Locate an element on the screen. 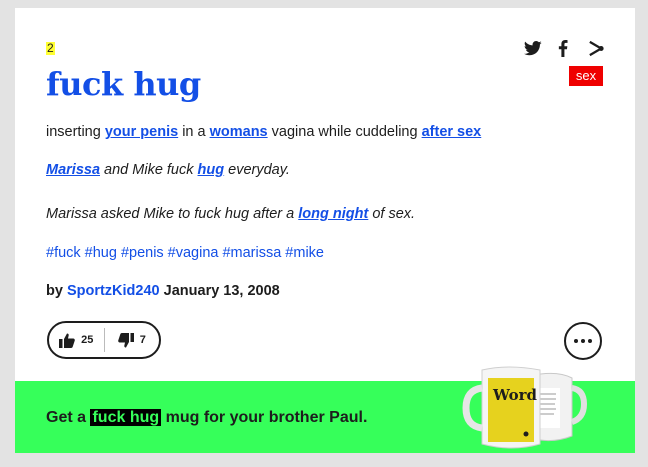 This screenshot has height=467, width=648. upvote-button: 25 is located at coordinates (76, 340).